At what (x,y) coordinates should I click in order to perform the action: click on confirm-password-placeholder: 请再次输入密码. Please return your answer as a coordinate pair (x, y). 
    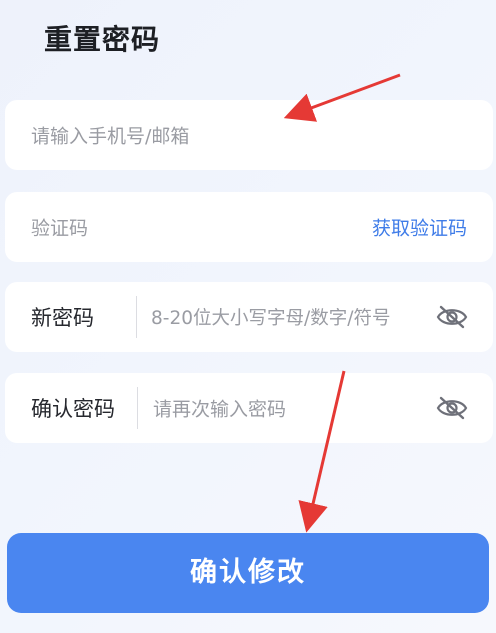
    Looking at the image, I should click on (220, 409).